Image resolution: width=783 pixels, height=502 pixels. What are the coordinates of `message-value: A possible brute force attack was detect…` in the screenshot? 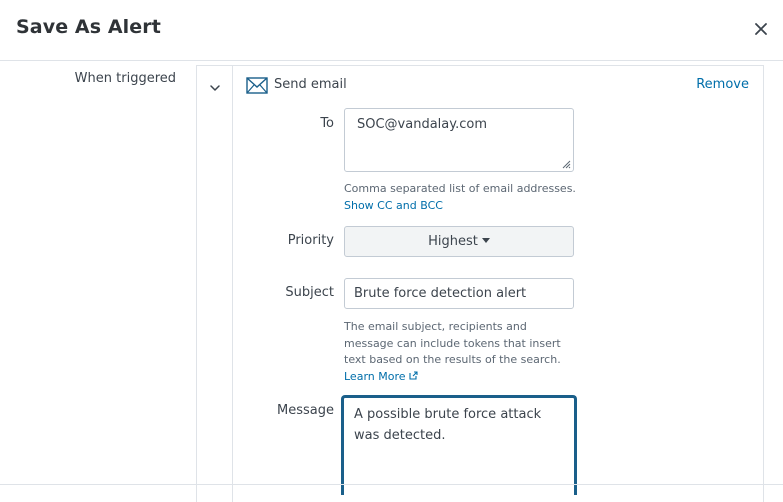 It's located at (448, 425).